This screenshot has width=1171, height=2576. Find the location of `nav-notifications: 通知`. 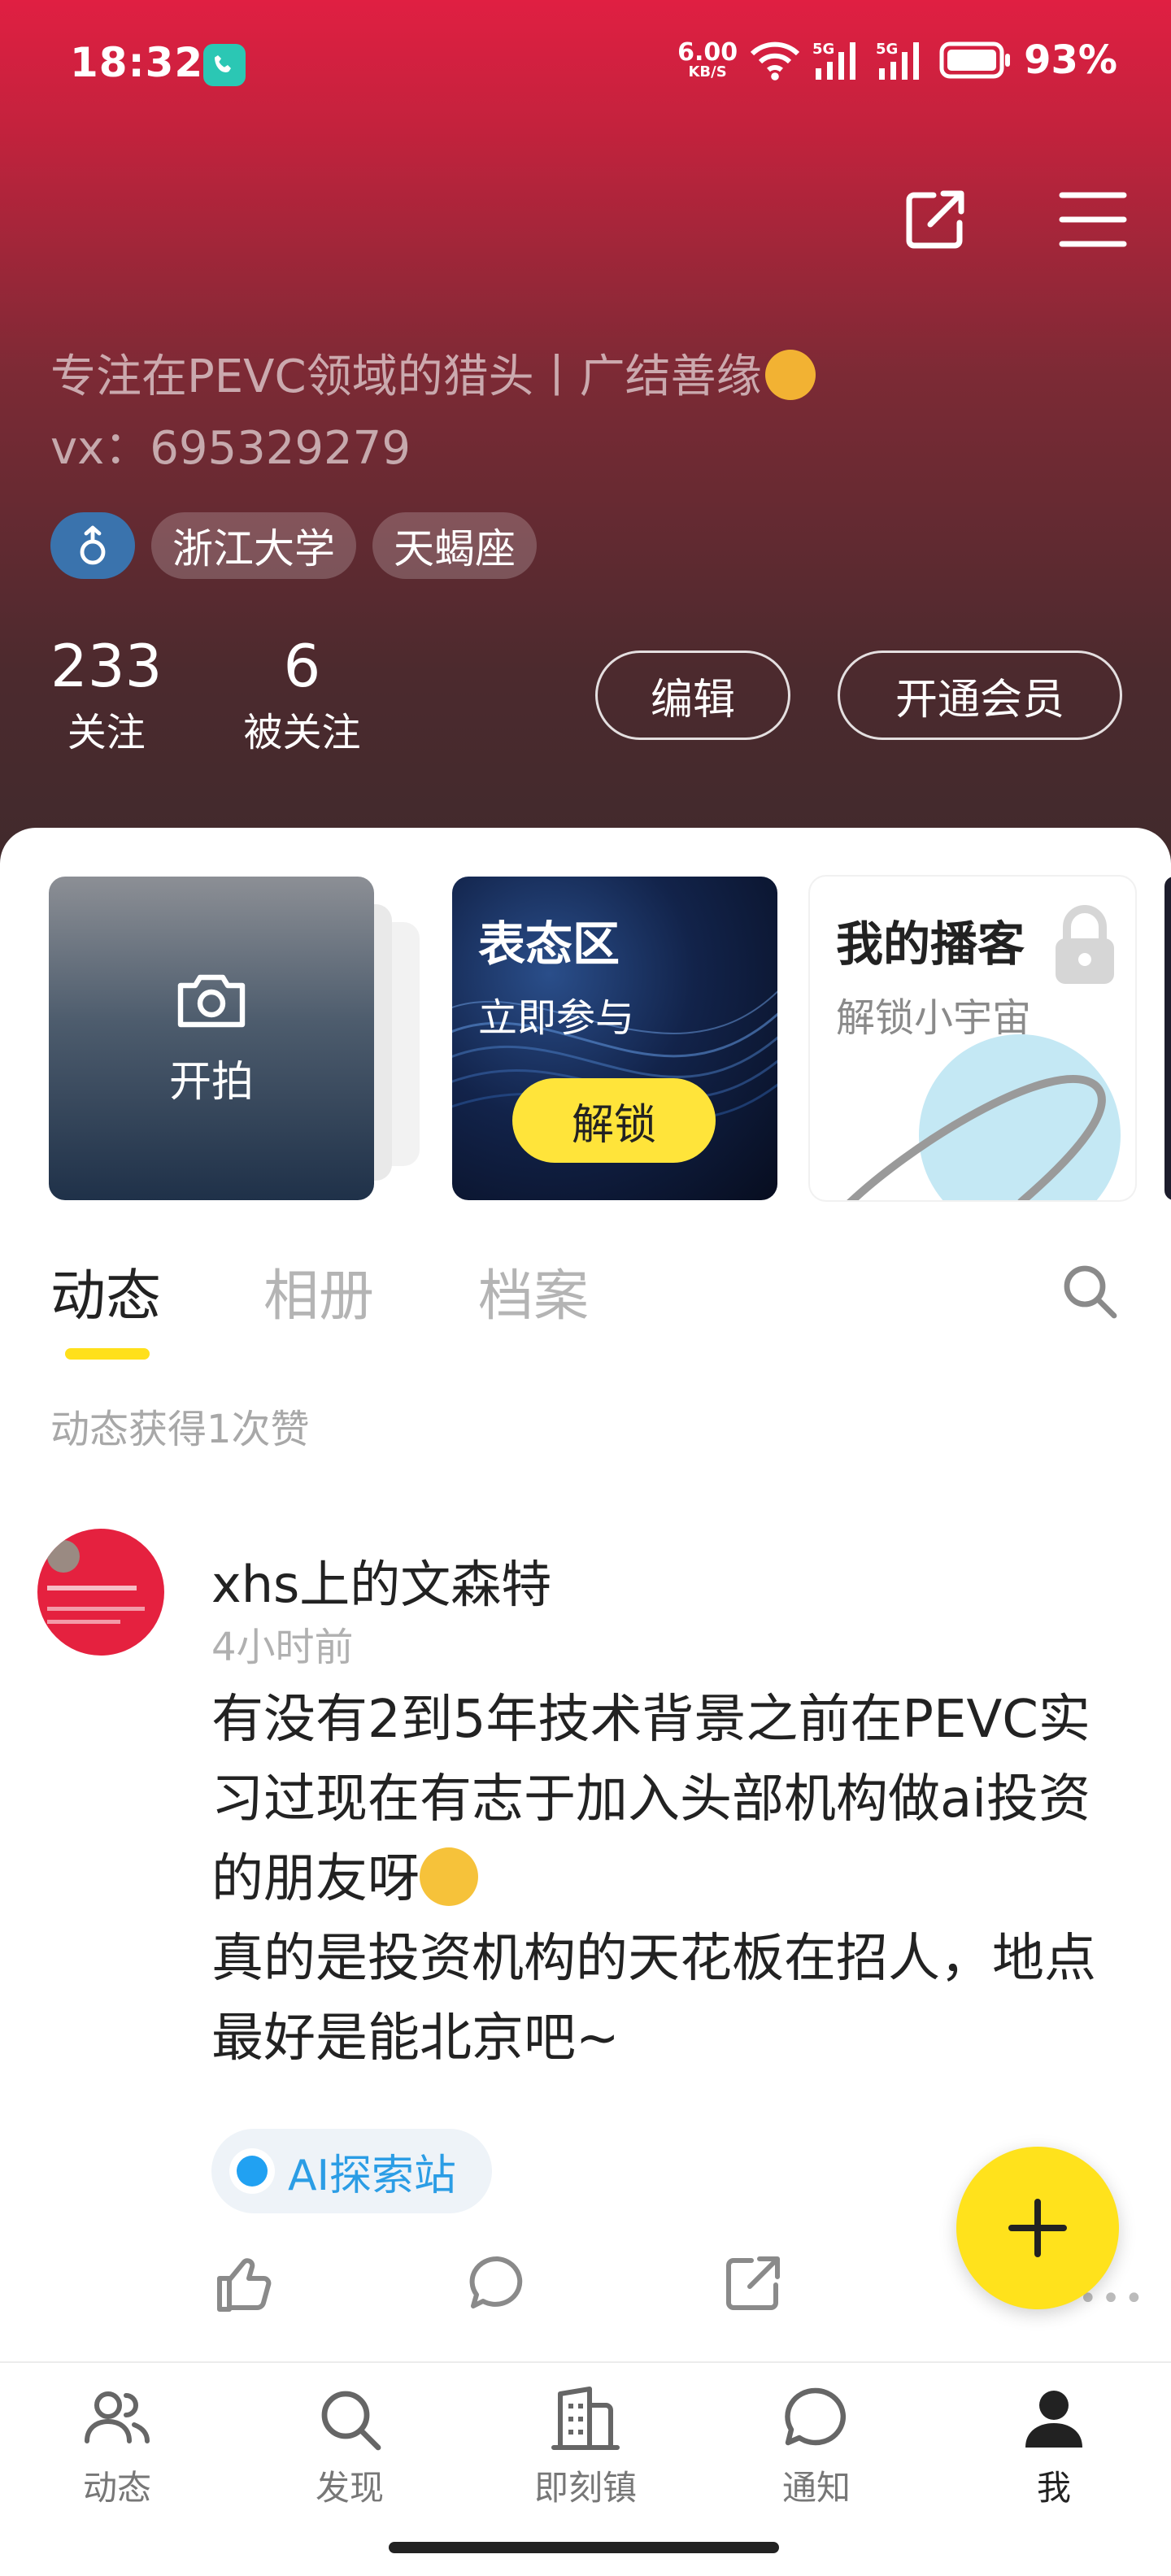

nav-notifications: 通知 is located at coordinates (817, 2446).